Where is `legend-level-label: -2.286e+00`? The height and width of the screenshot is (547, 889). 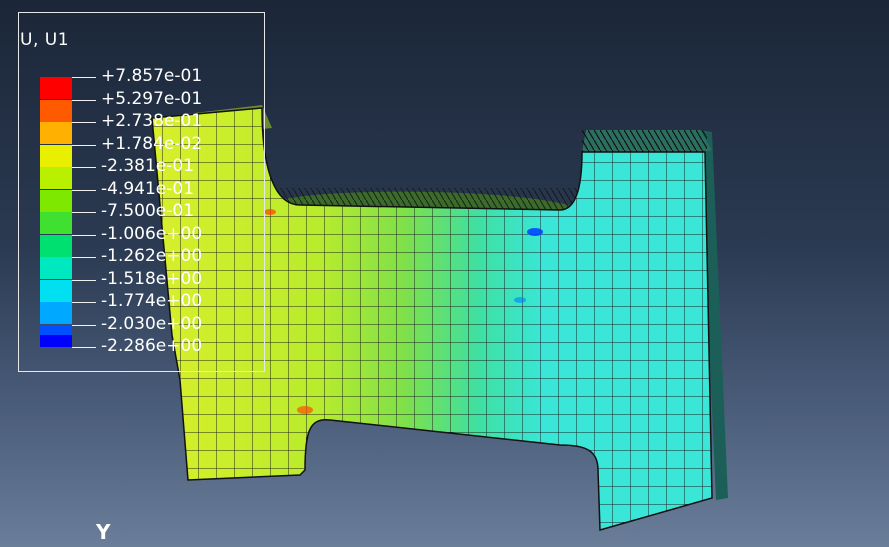 legend-level-label: -2.286e+00 is located at coordinates (152, 346).